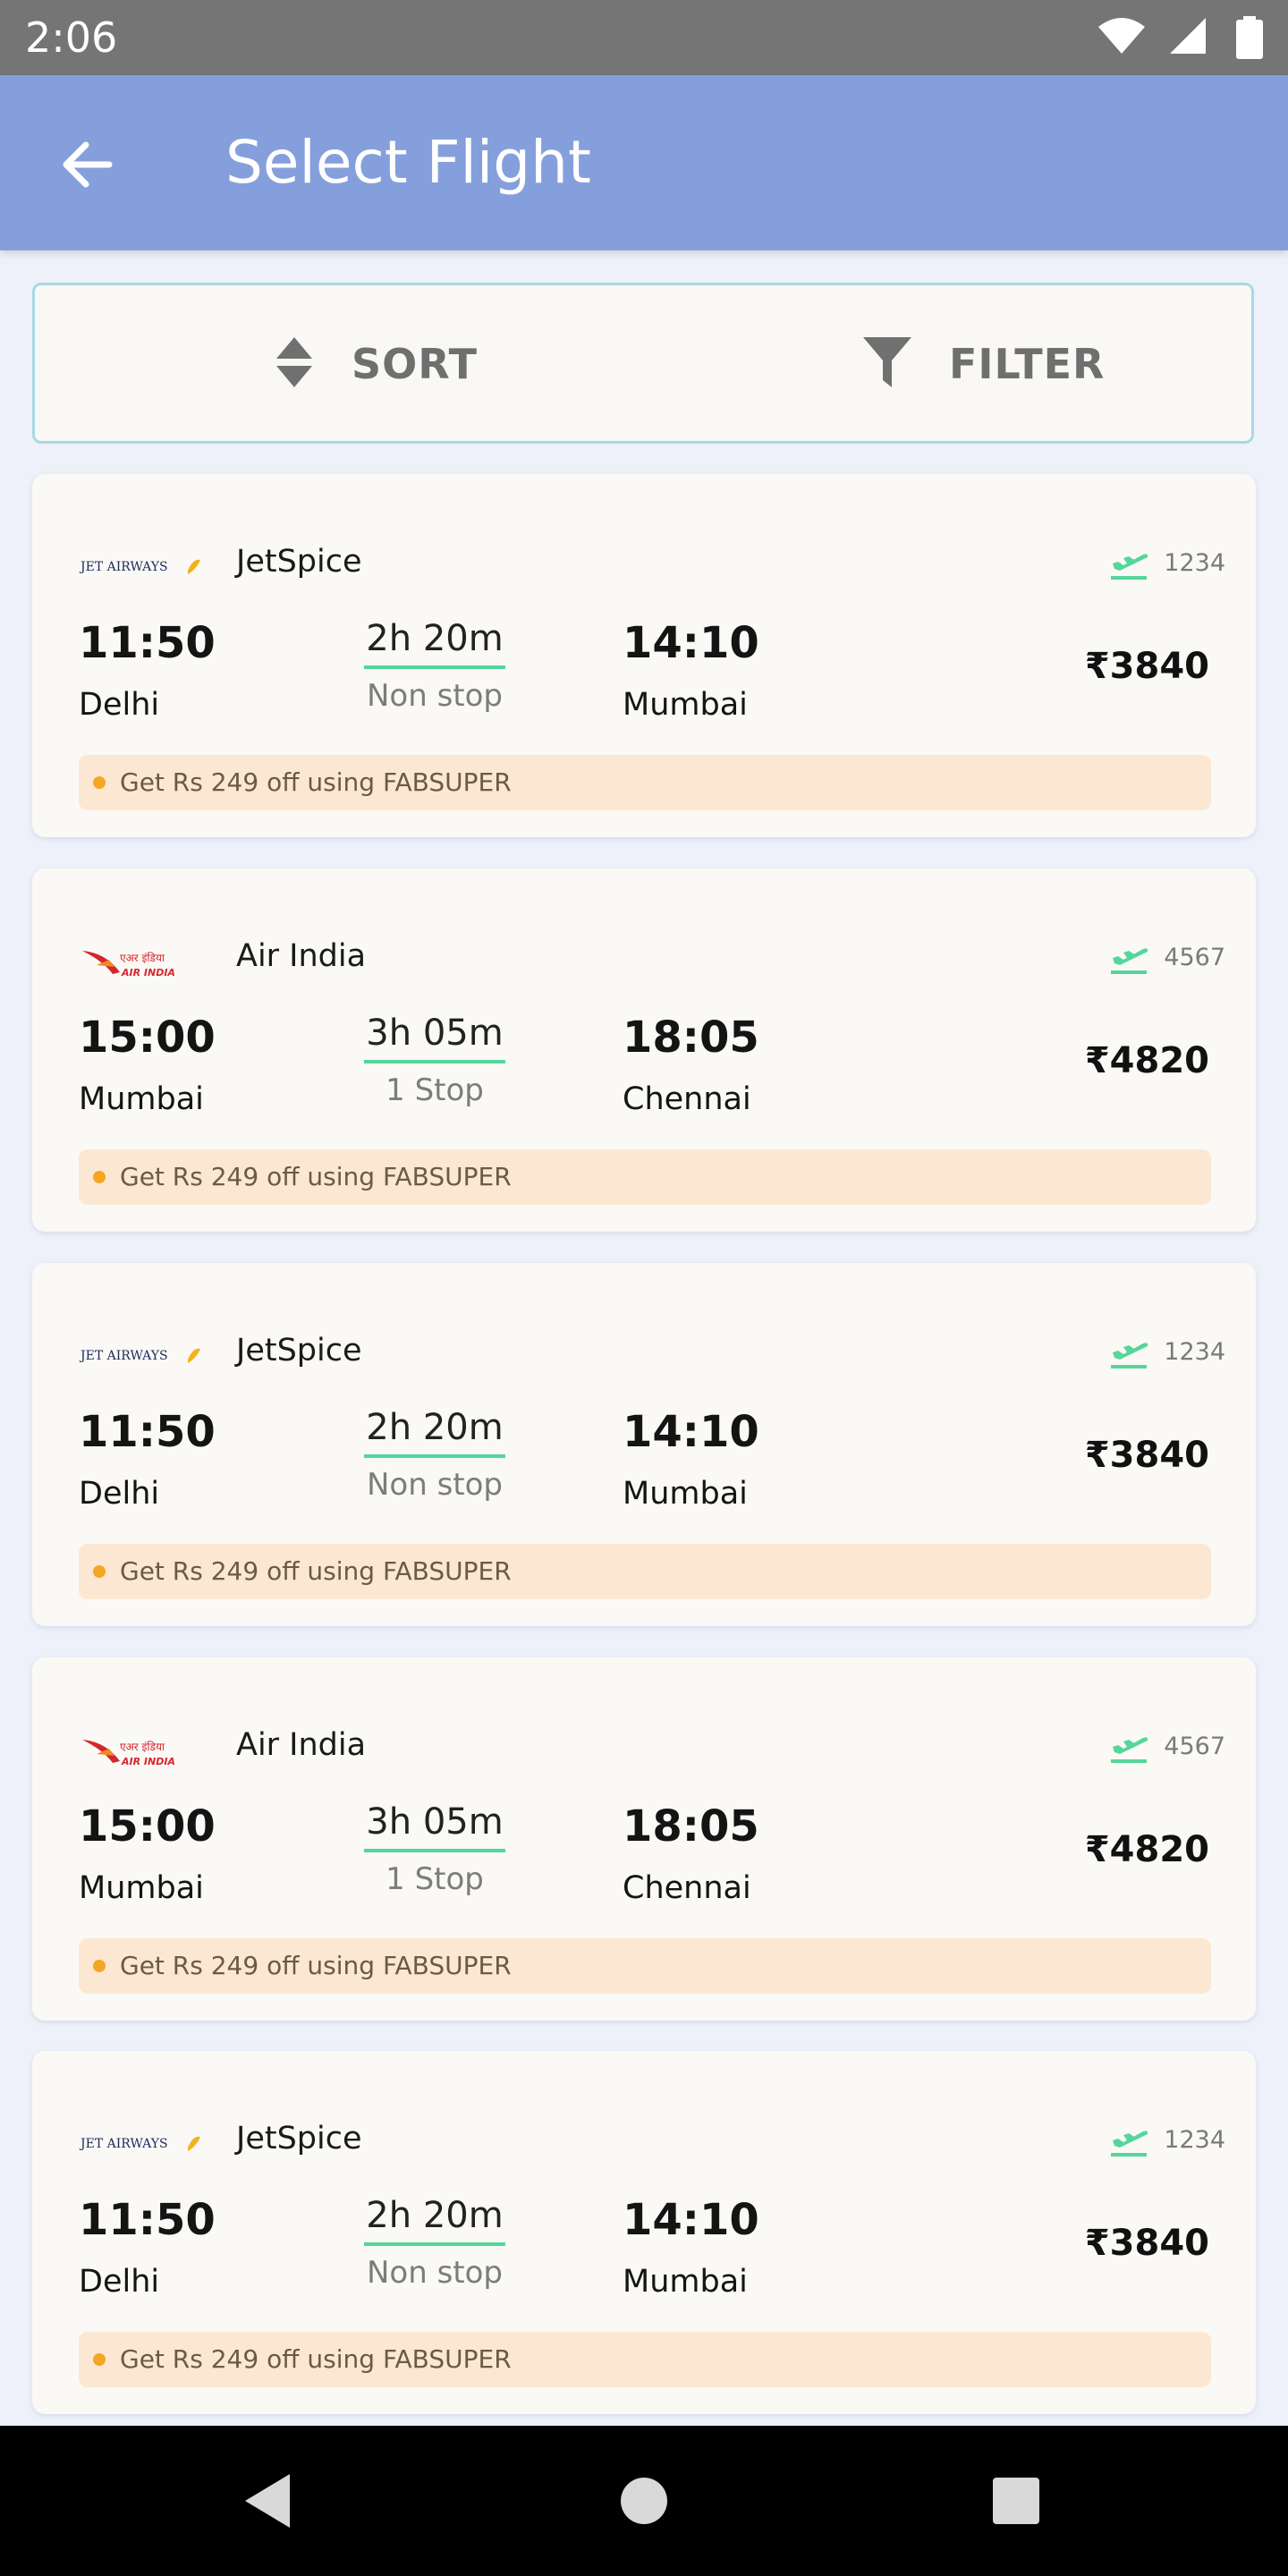 The image size is (1288, 2576). Describe the element at coordinates (1016, 2501) in the screenshot. I see `square-recents-icon` at that location.